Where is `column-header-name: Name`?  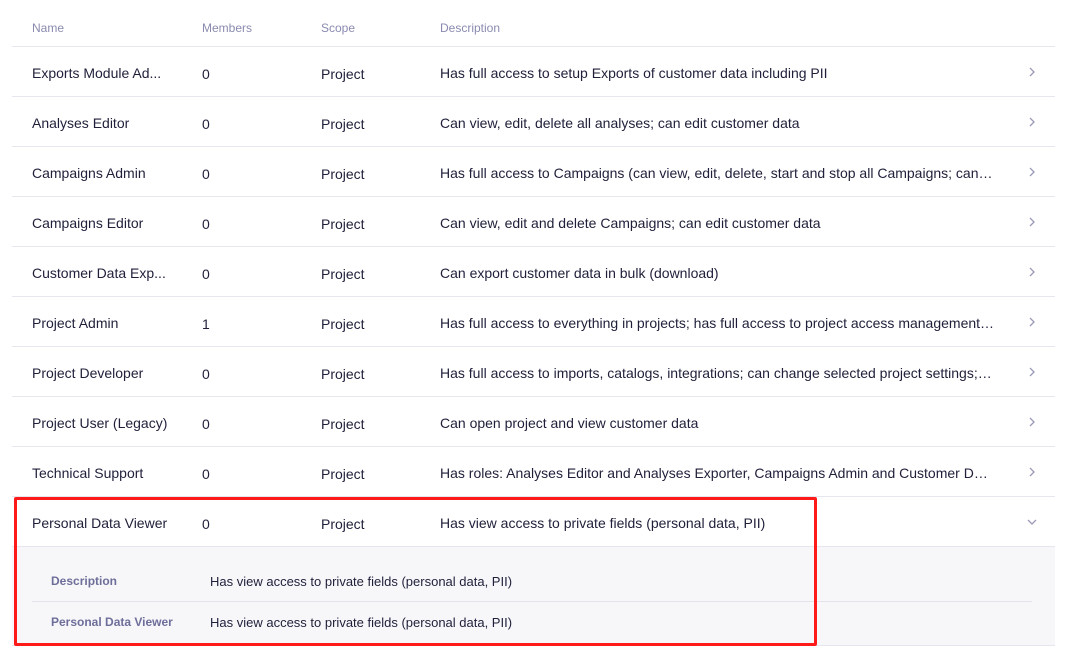
column-header-name: Name is located at coordinates (48, 28).